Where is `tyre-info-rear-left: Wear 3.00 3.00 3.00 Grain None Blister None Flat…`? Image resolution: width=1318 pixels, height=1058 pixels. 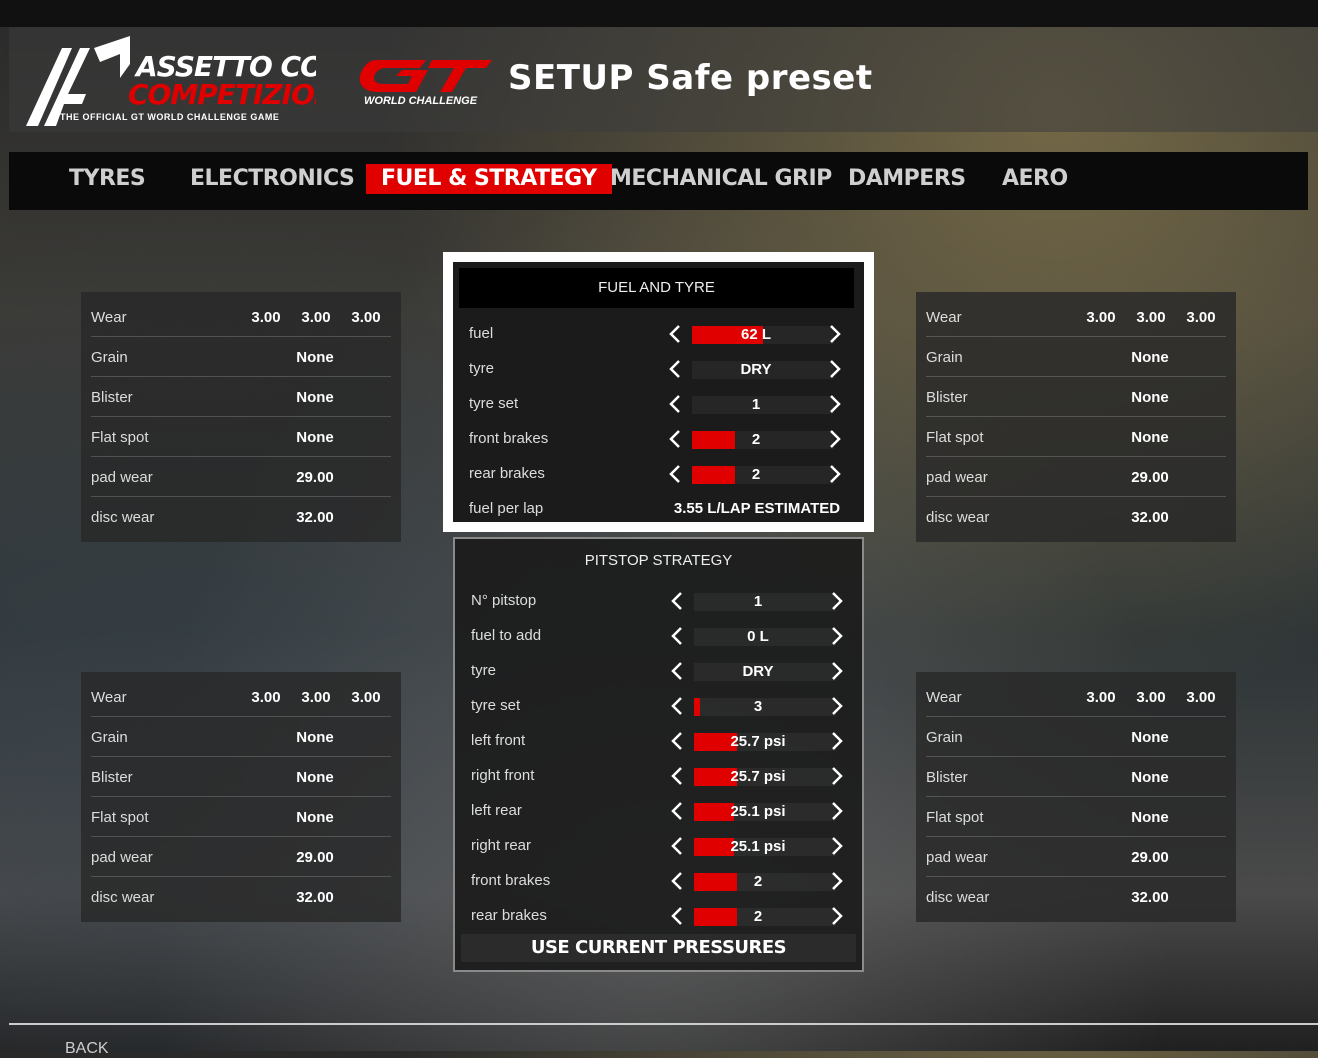 tyre-info-rear-left: Wear 3.00 3.00 3.00 Grain None Blister None Flat… is located at coordinates (241, 797).